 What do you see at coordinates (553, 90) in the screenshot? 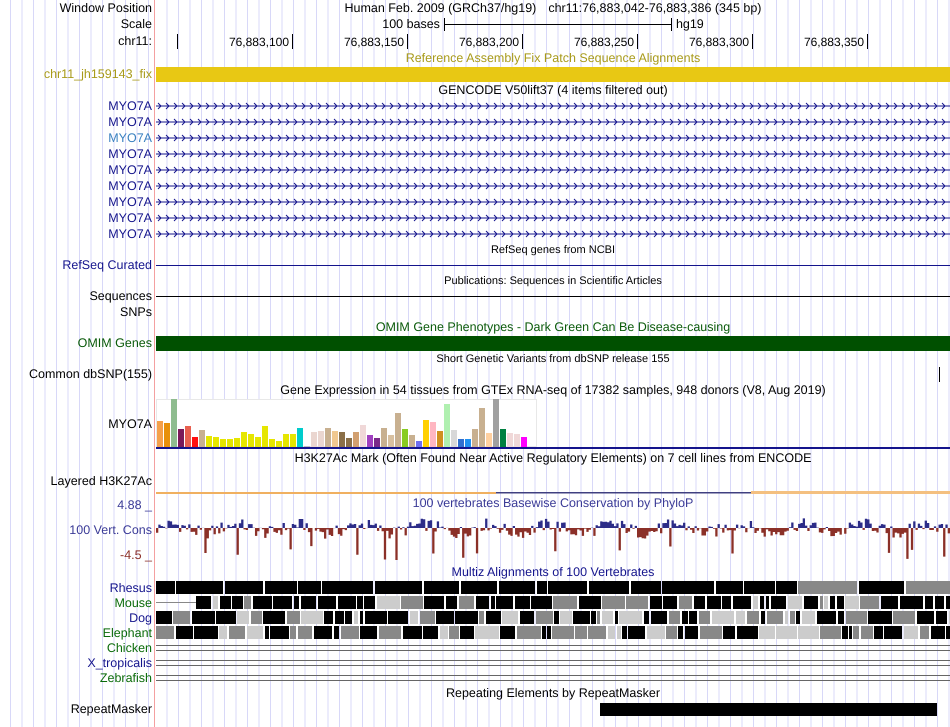
I see `track-title: GENCODE V50lift37 (4 items filtered out)` at bounding box center [553, 90].